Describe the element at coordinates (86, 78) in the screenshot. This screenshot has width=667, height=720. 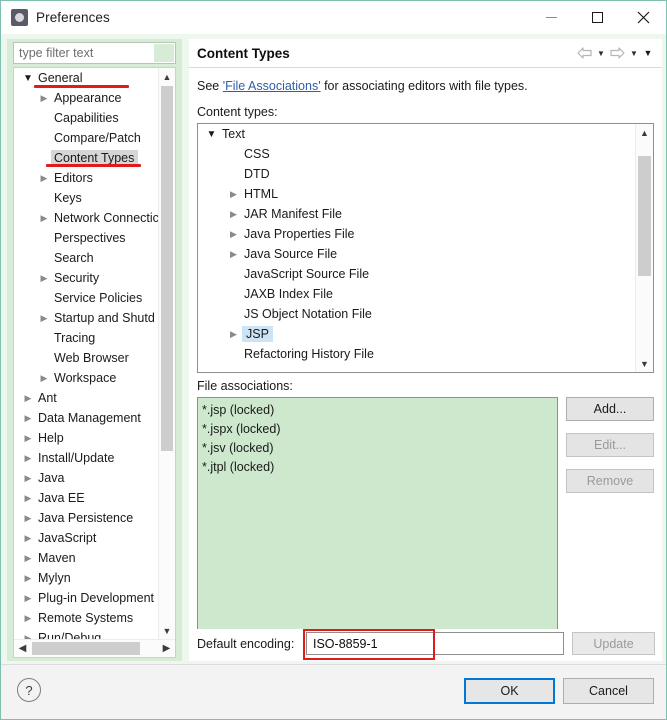
I see `sidebar-item-general: ▼ General` at that location.